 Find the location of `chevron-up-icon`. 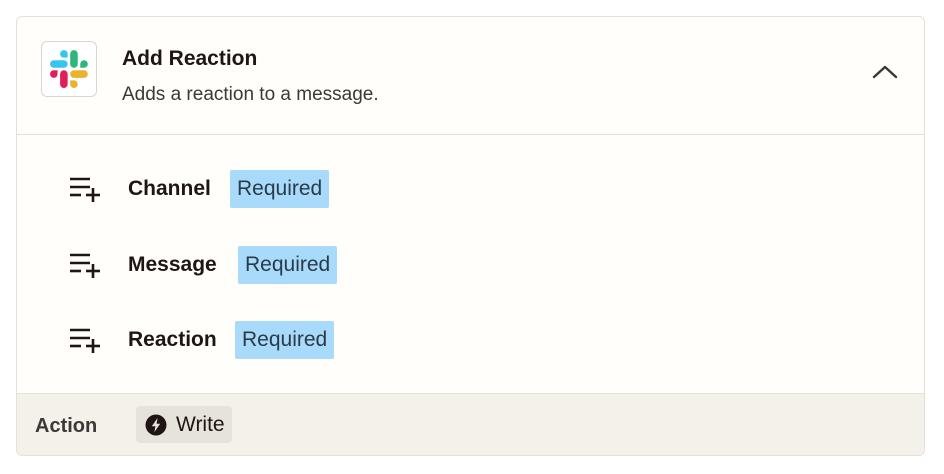

chevron-up-icon is located at coordinates (885, 72).